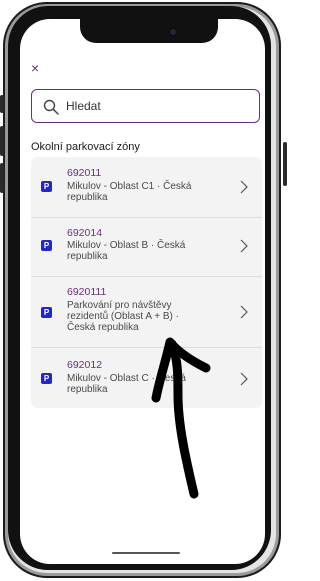 The width and height of the screenshot is (320, 581). I want to click on hand-drawn-arrow, so click(181, 418).